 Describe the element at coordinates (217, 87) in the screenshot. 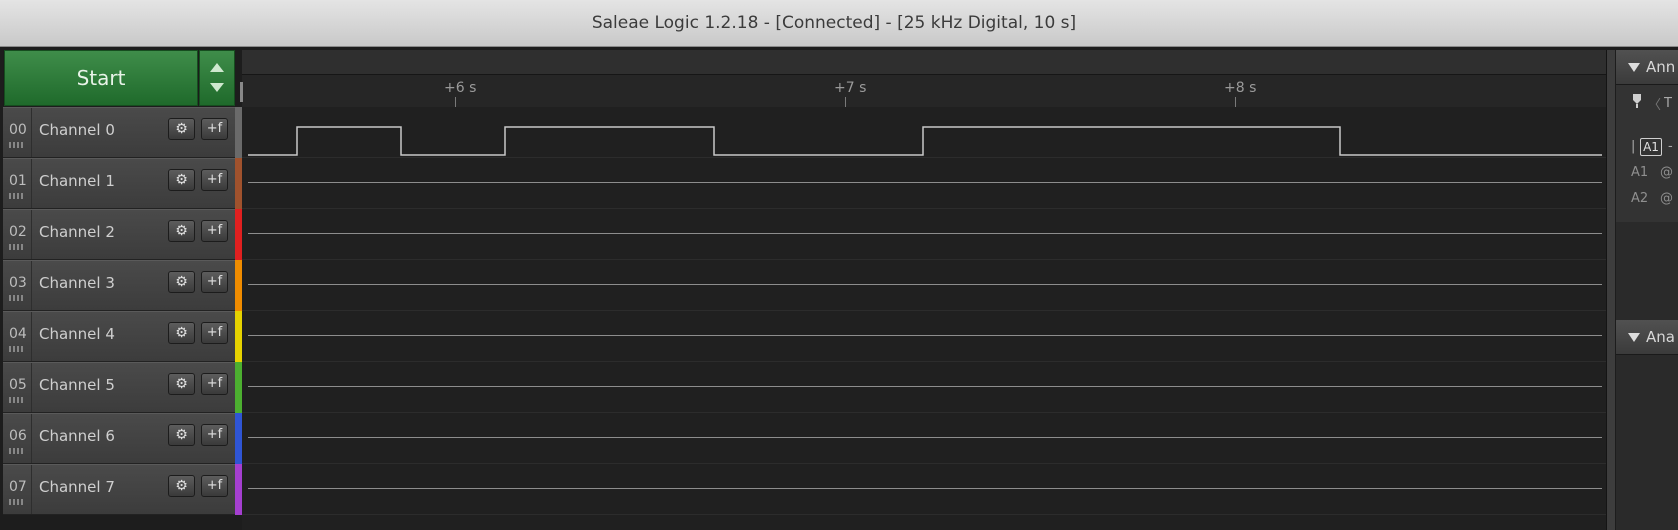

I see `arrow-down-icon` at that location.